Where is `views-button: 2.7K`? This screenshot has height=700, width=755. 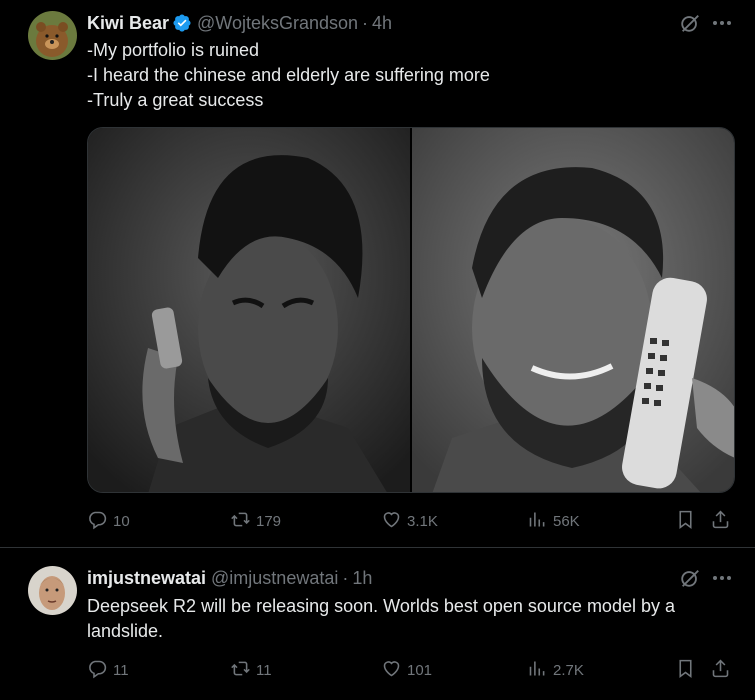 views-button: 2.7K is located at coordinates (555, 670).